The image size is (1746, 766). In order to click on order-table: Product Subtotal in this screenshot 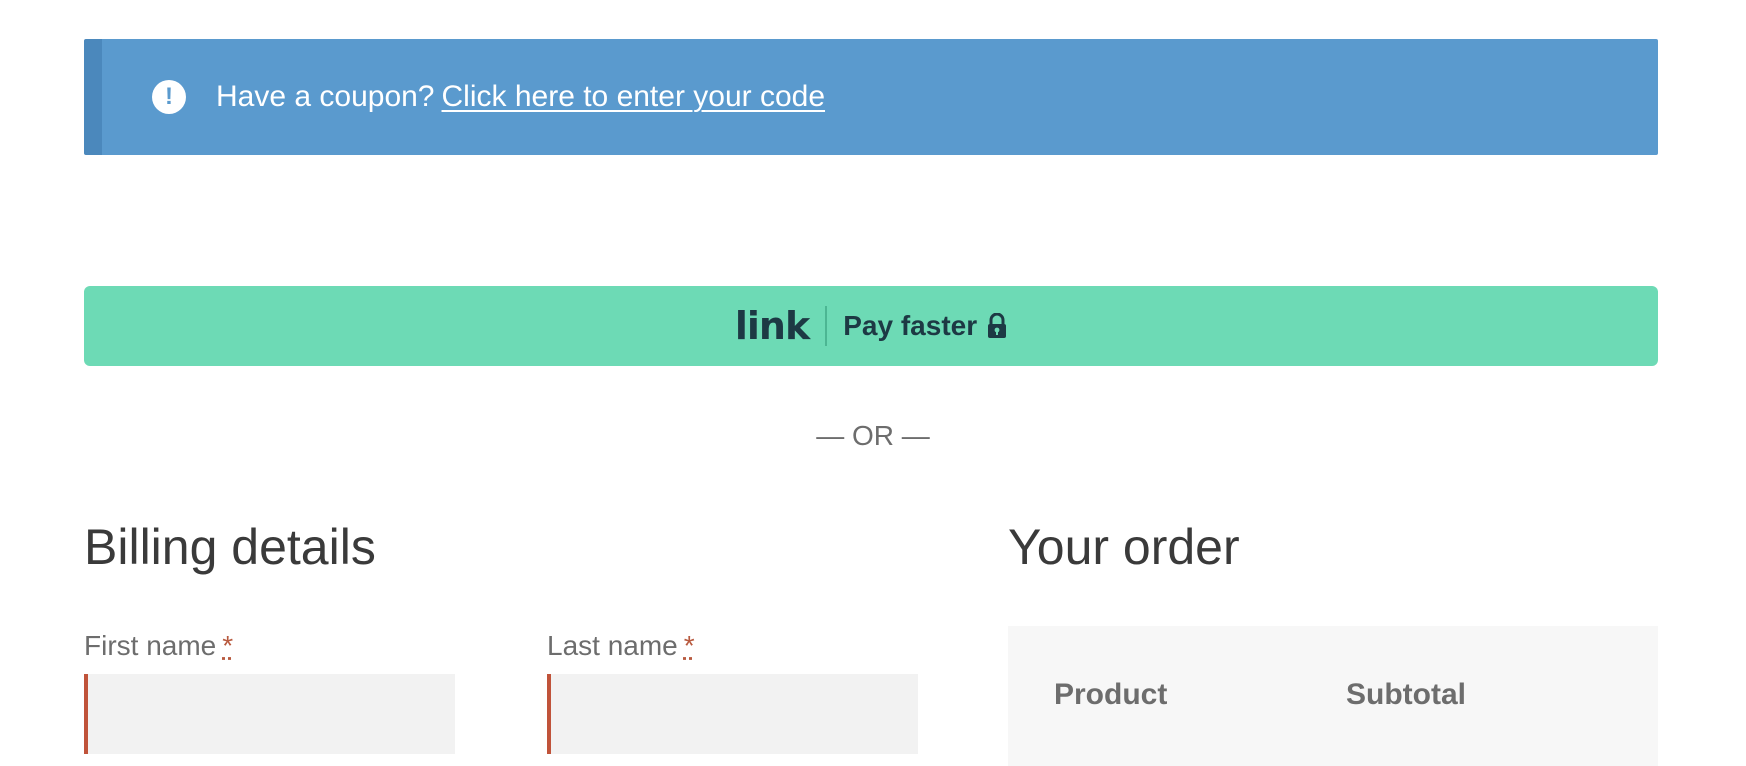, I will do `click(1333, 696)`.